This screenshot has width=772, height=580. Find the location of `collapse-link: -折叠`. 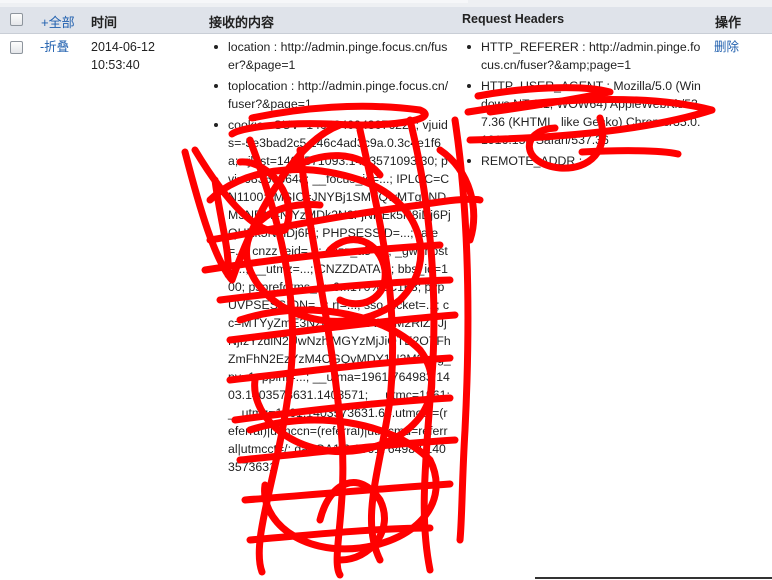

collapse-link: -折叠 is located at coordinates (54, 47).